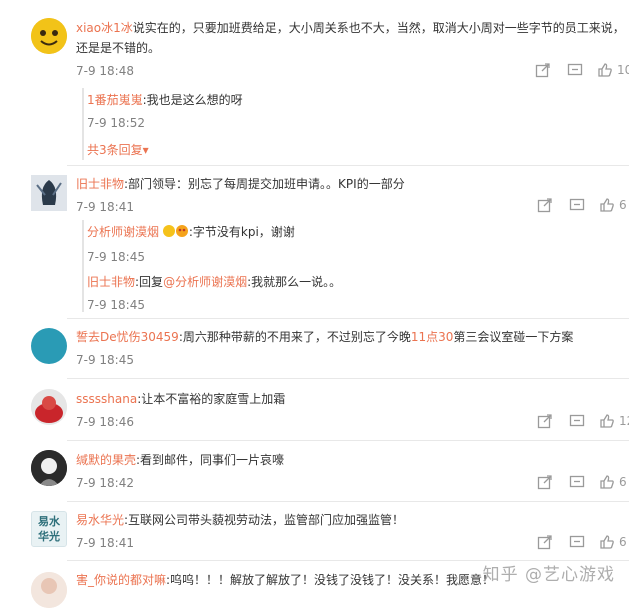 This screenshot has width=629, height=608. What do you see at coordinates (330, 580) in the screenshot?
I see `comment-text: :呜呜！！！解放了解放了！没钱了没钱了！没关系！我愿意！` at bounding box center [330, 580].